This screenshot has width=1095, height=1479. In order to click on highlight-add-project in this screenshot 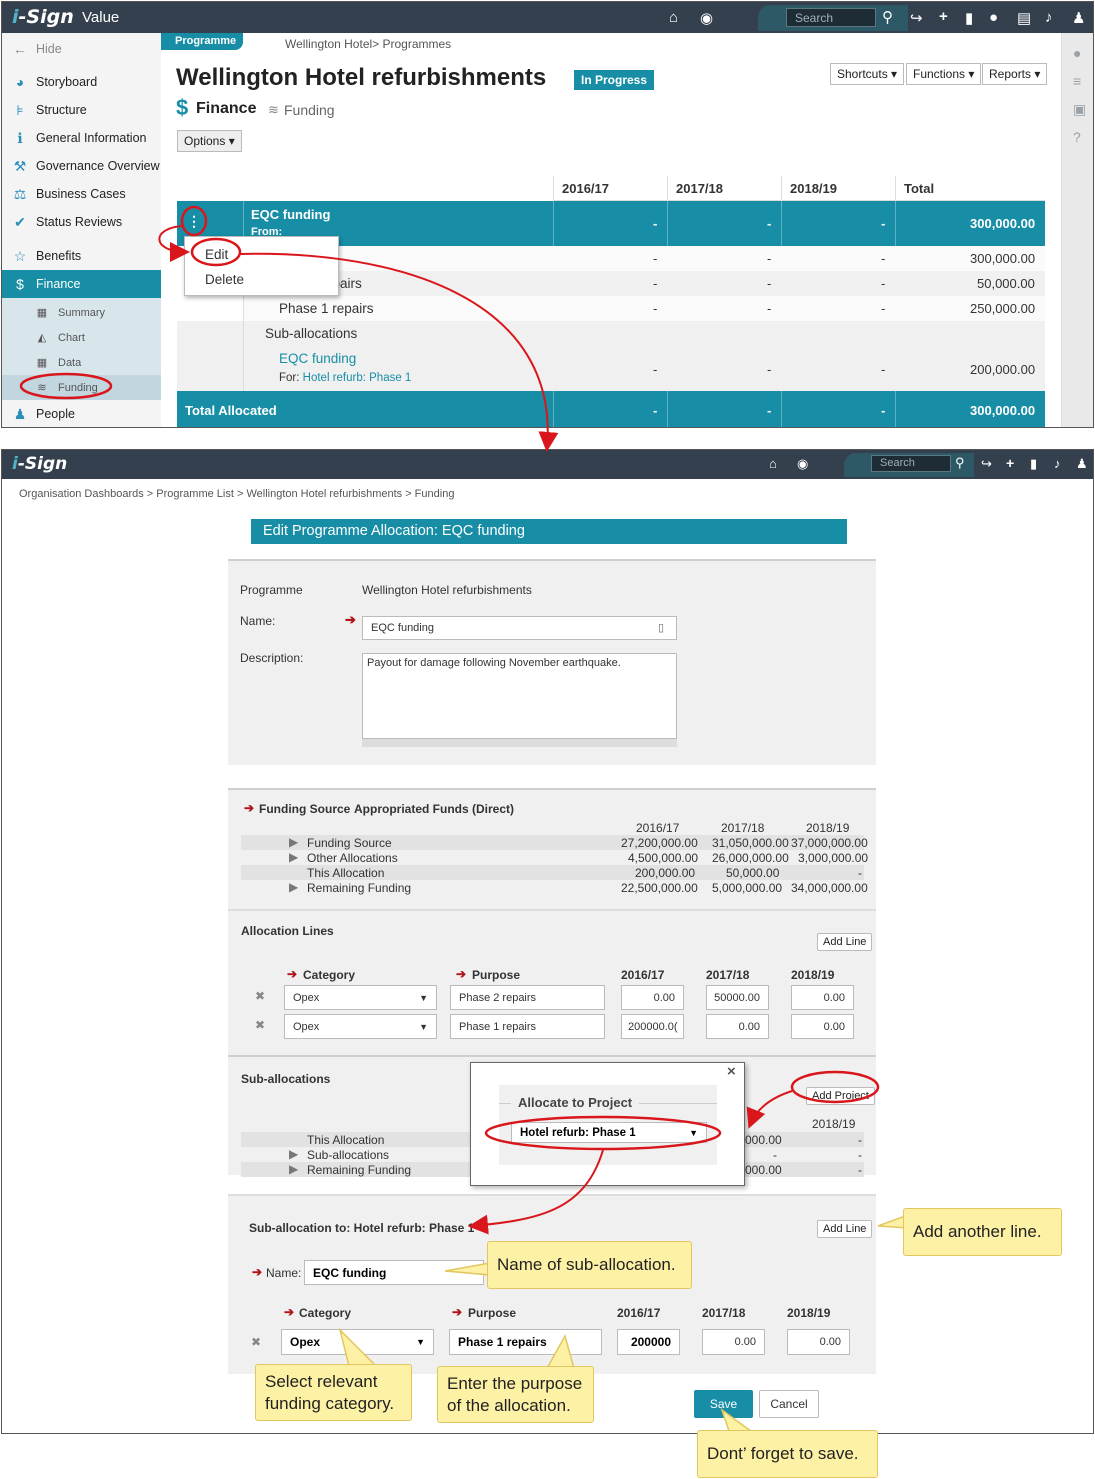, I will do `click(835, 1087)`.